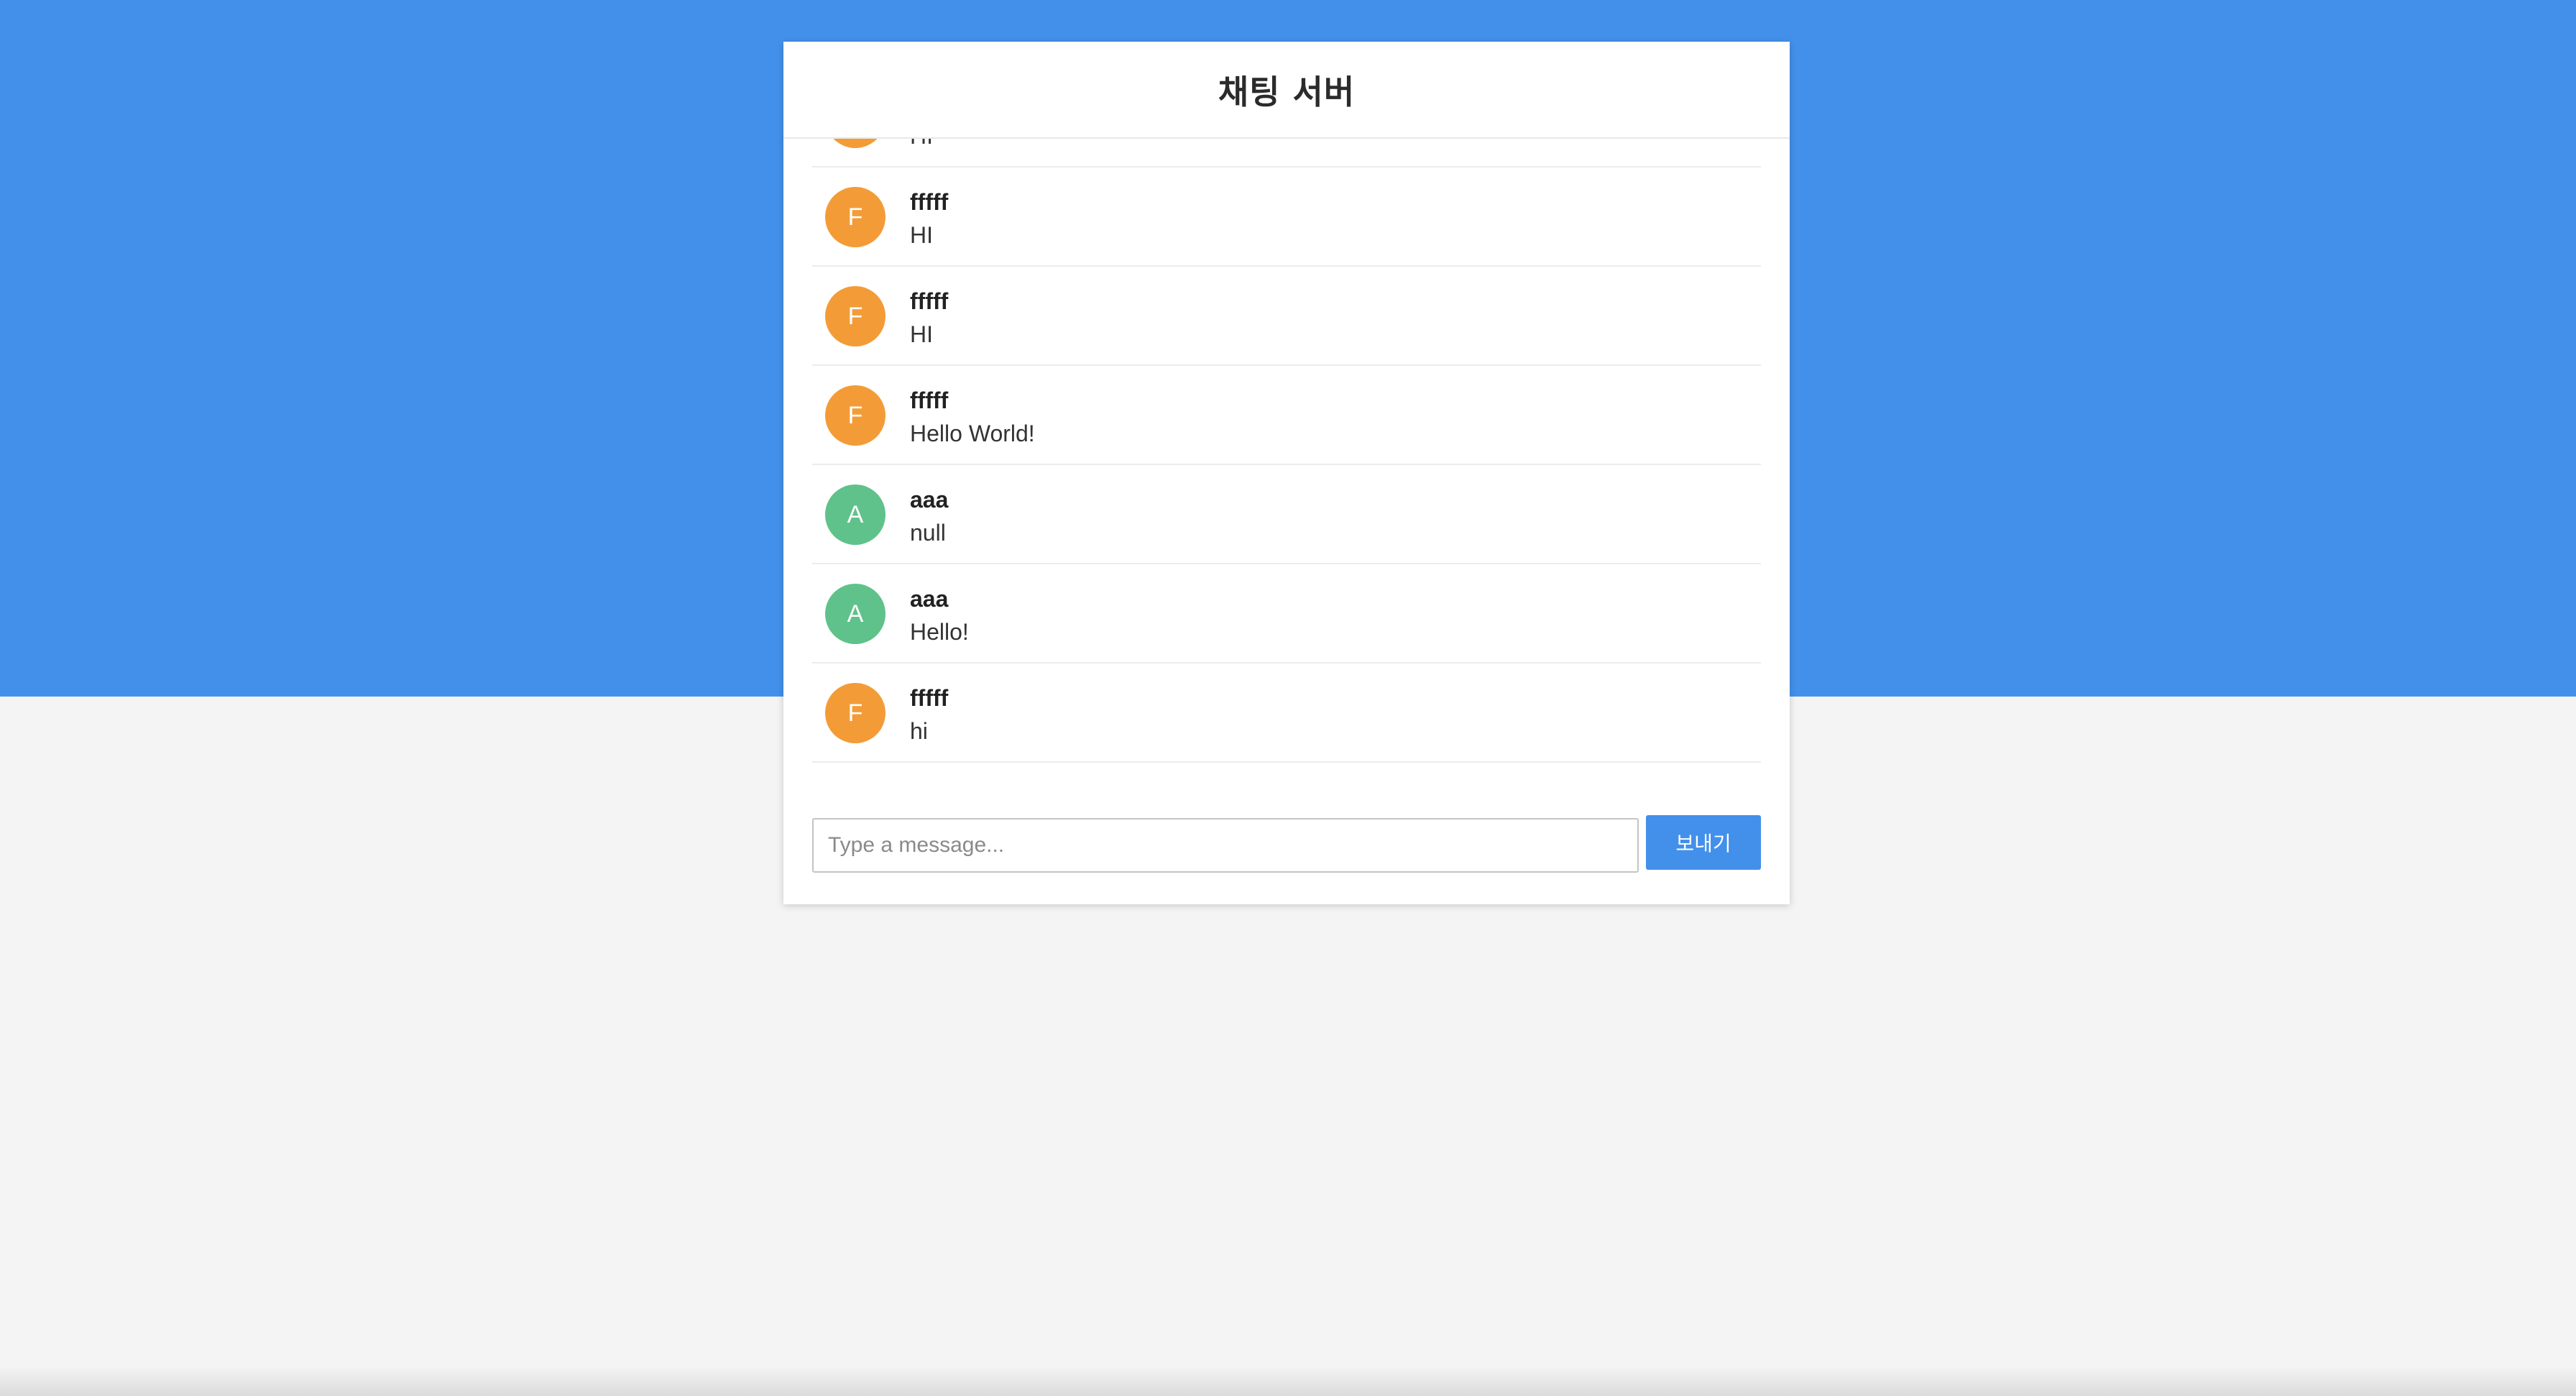  Describe the element at coordinates (1286, 416) in the screenshot. I see `message-item: F fffff Hello World!` at that location.